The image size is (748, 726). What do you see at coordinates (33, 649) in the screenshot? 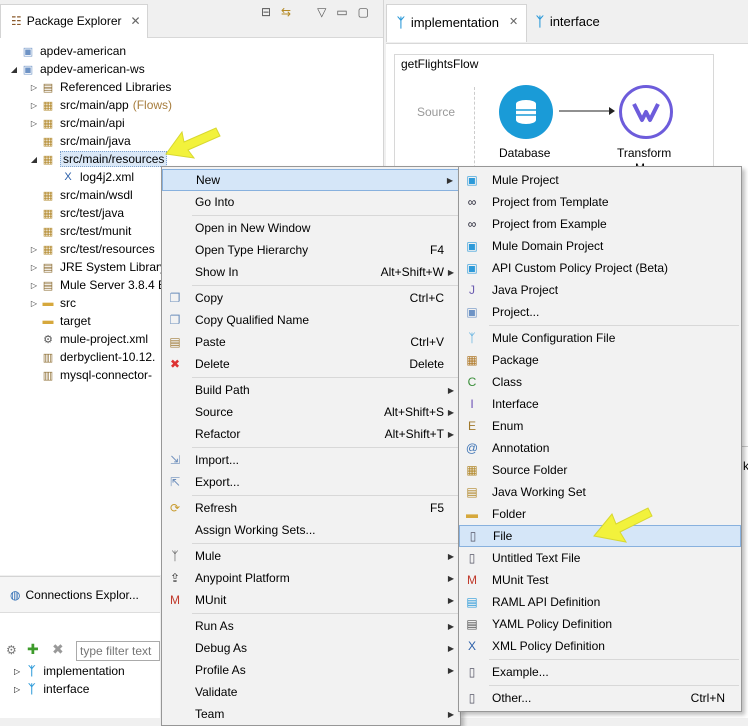
I see `add-icon: ✚` at bounding box center [33, 649].